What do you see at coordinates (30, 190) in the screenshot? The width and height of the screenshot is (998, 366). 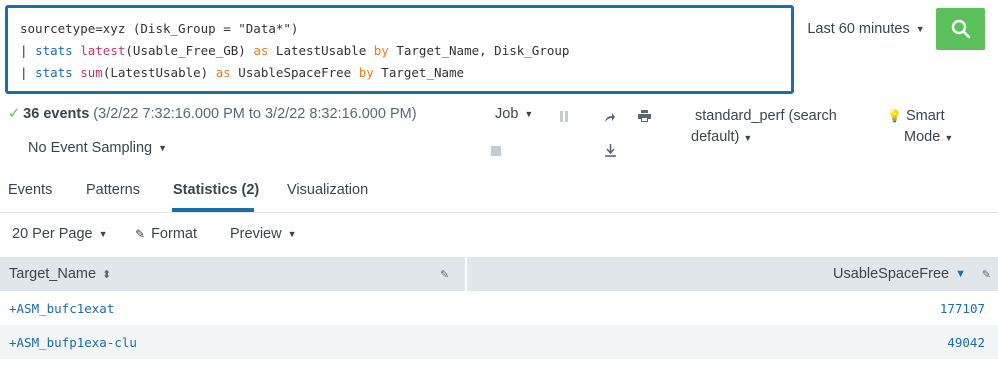 I see `tab-events: Events` at bounding box center [30, 190].